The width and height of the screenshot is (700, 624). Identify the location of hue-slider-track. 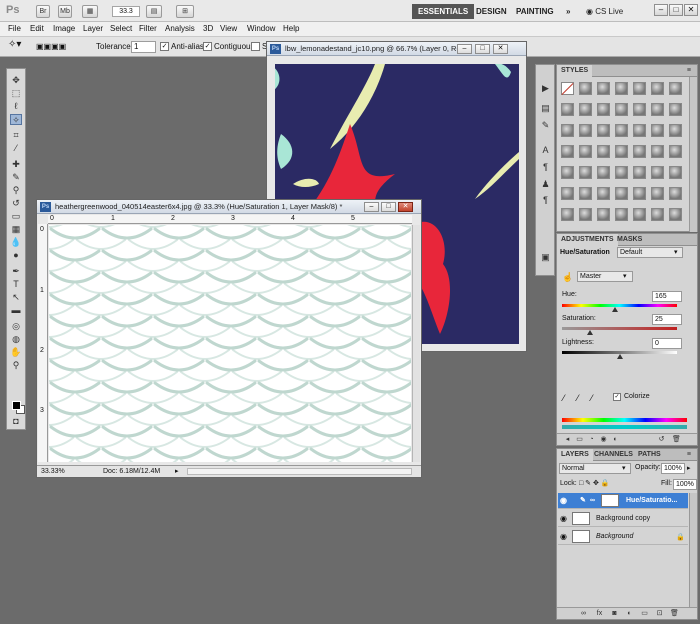
(619, 305).